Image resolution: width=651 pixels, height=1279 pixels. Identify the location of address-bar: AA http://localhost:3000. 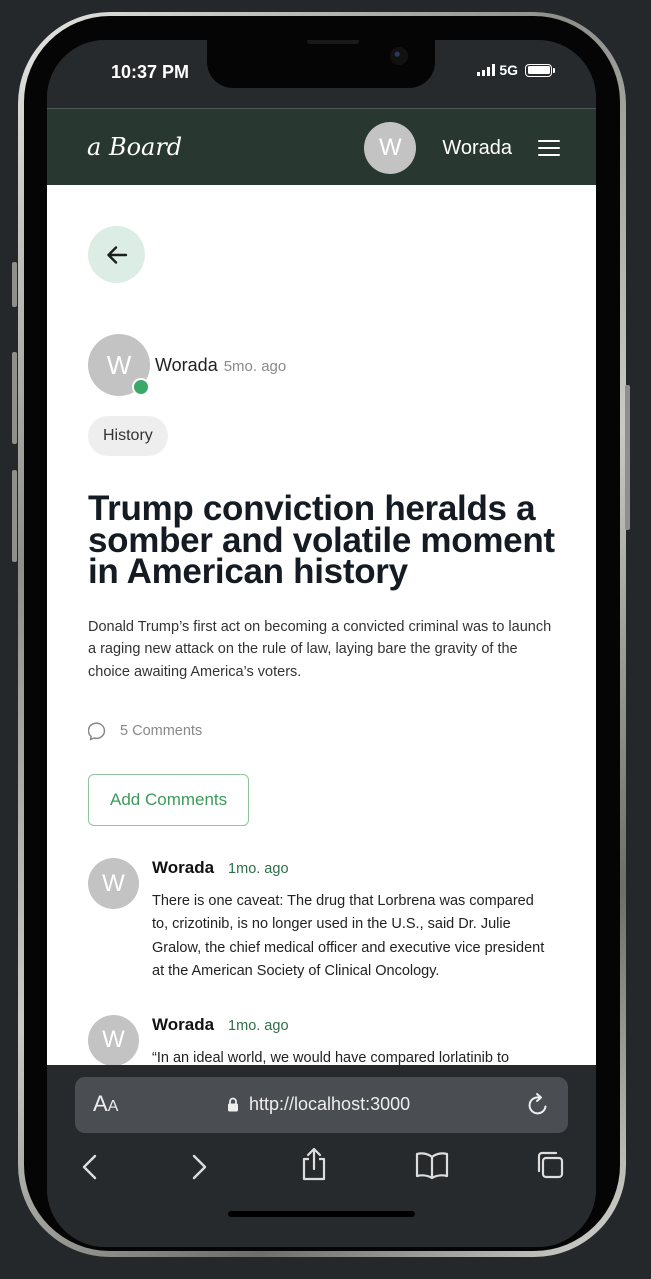
(321, 1105).